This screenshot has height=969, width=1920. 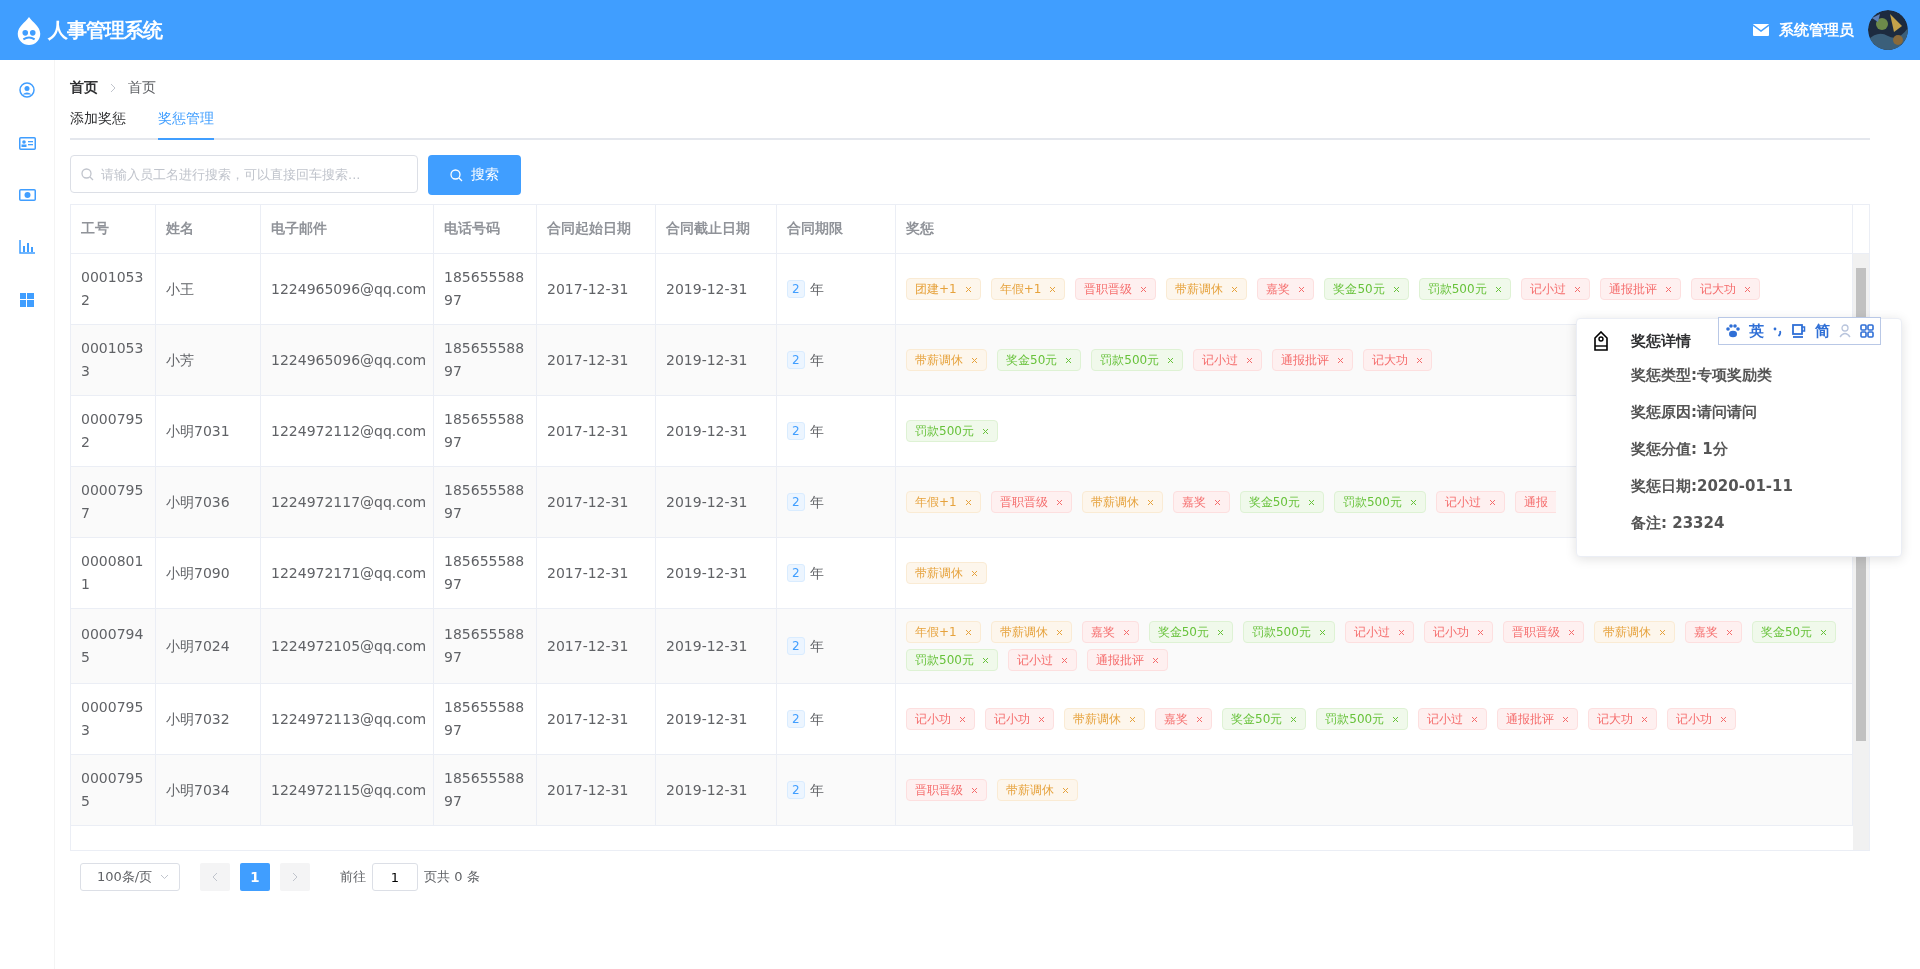 I want to click on user-icon, so click(x=27, y=90).